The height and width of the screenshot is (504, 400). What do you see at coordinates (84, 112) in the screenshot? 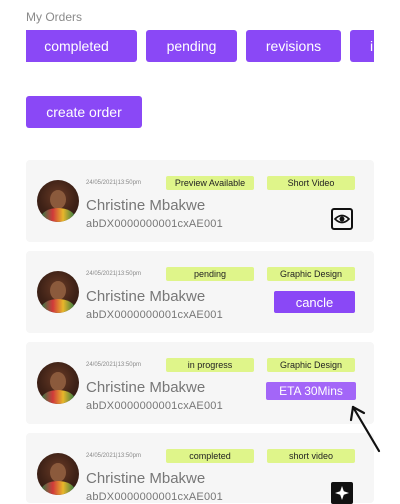
I see `create-order-button: create order` at bounding box center [84, 112].